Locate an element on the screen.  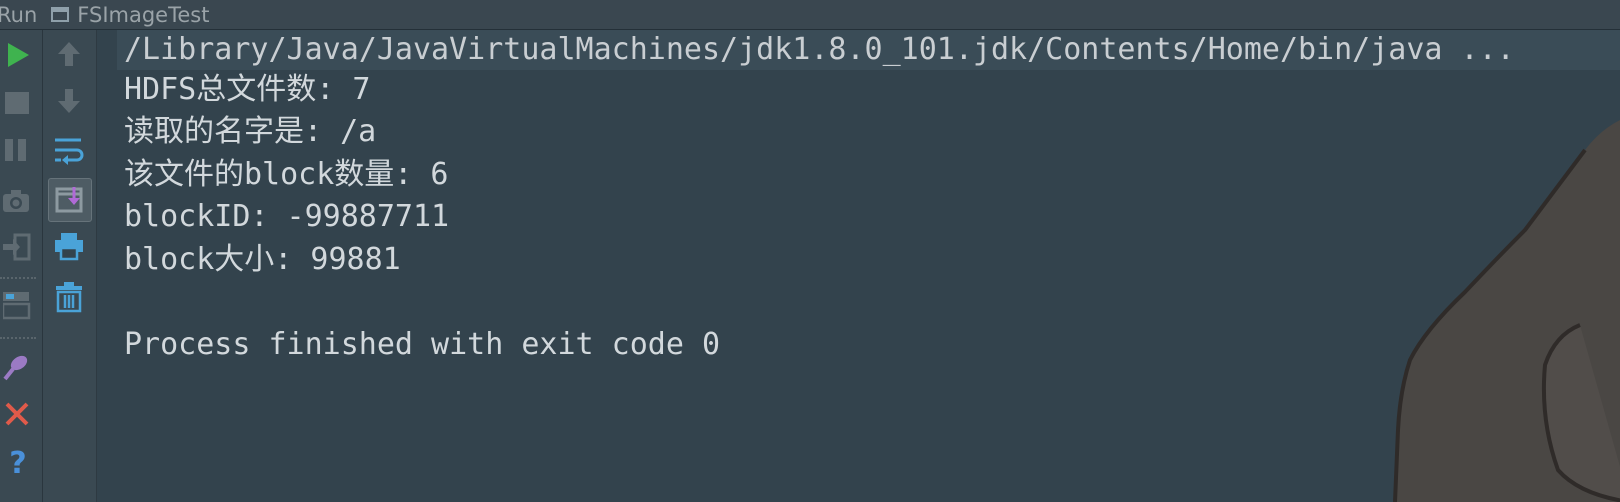
print-icon is located at coordinates (69, 246).